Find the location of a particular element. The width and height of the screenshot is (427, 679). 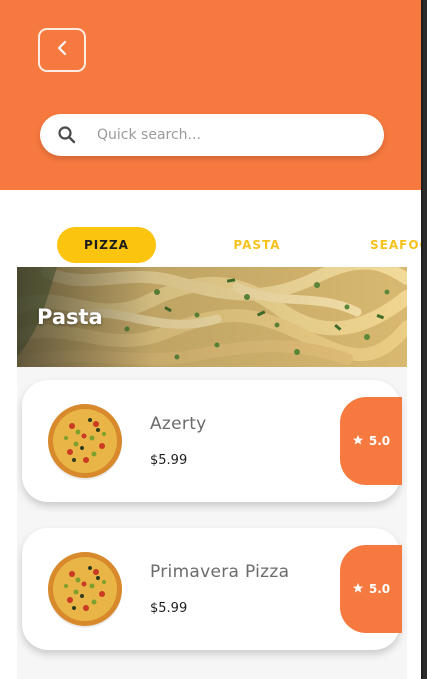

back-button is located at coordinates (62, 50).